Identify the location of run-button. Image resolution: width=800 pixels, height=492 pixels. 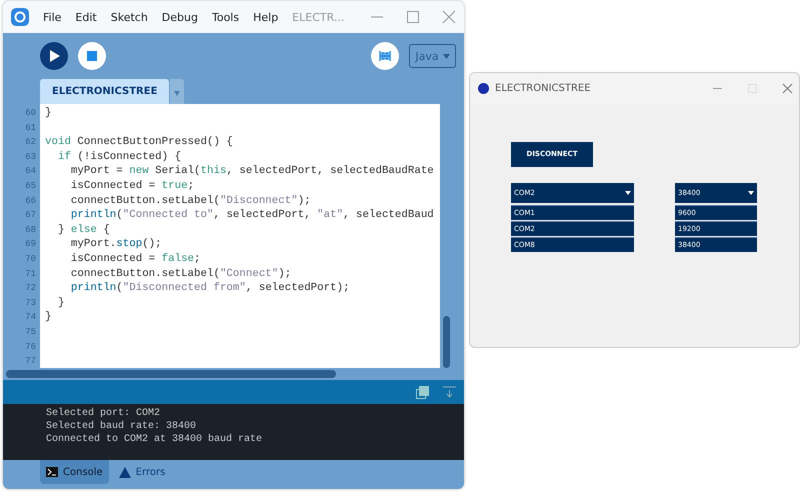
(54, 56).